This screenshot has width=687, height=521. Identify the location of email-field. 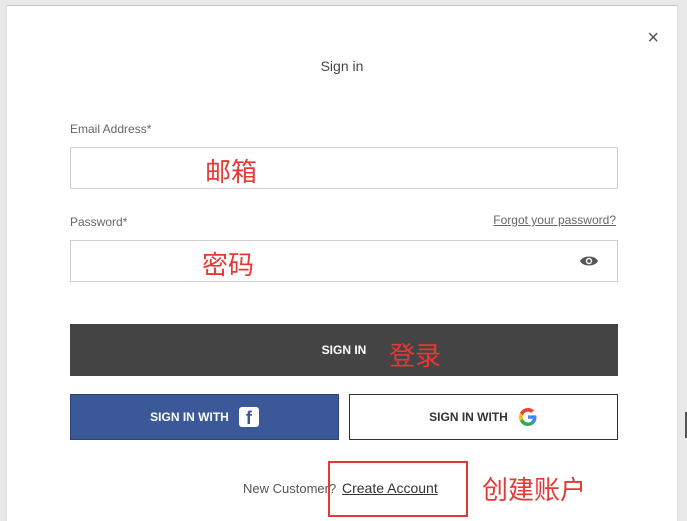
(344, 168).